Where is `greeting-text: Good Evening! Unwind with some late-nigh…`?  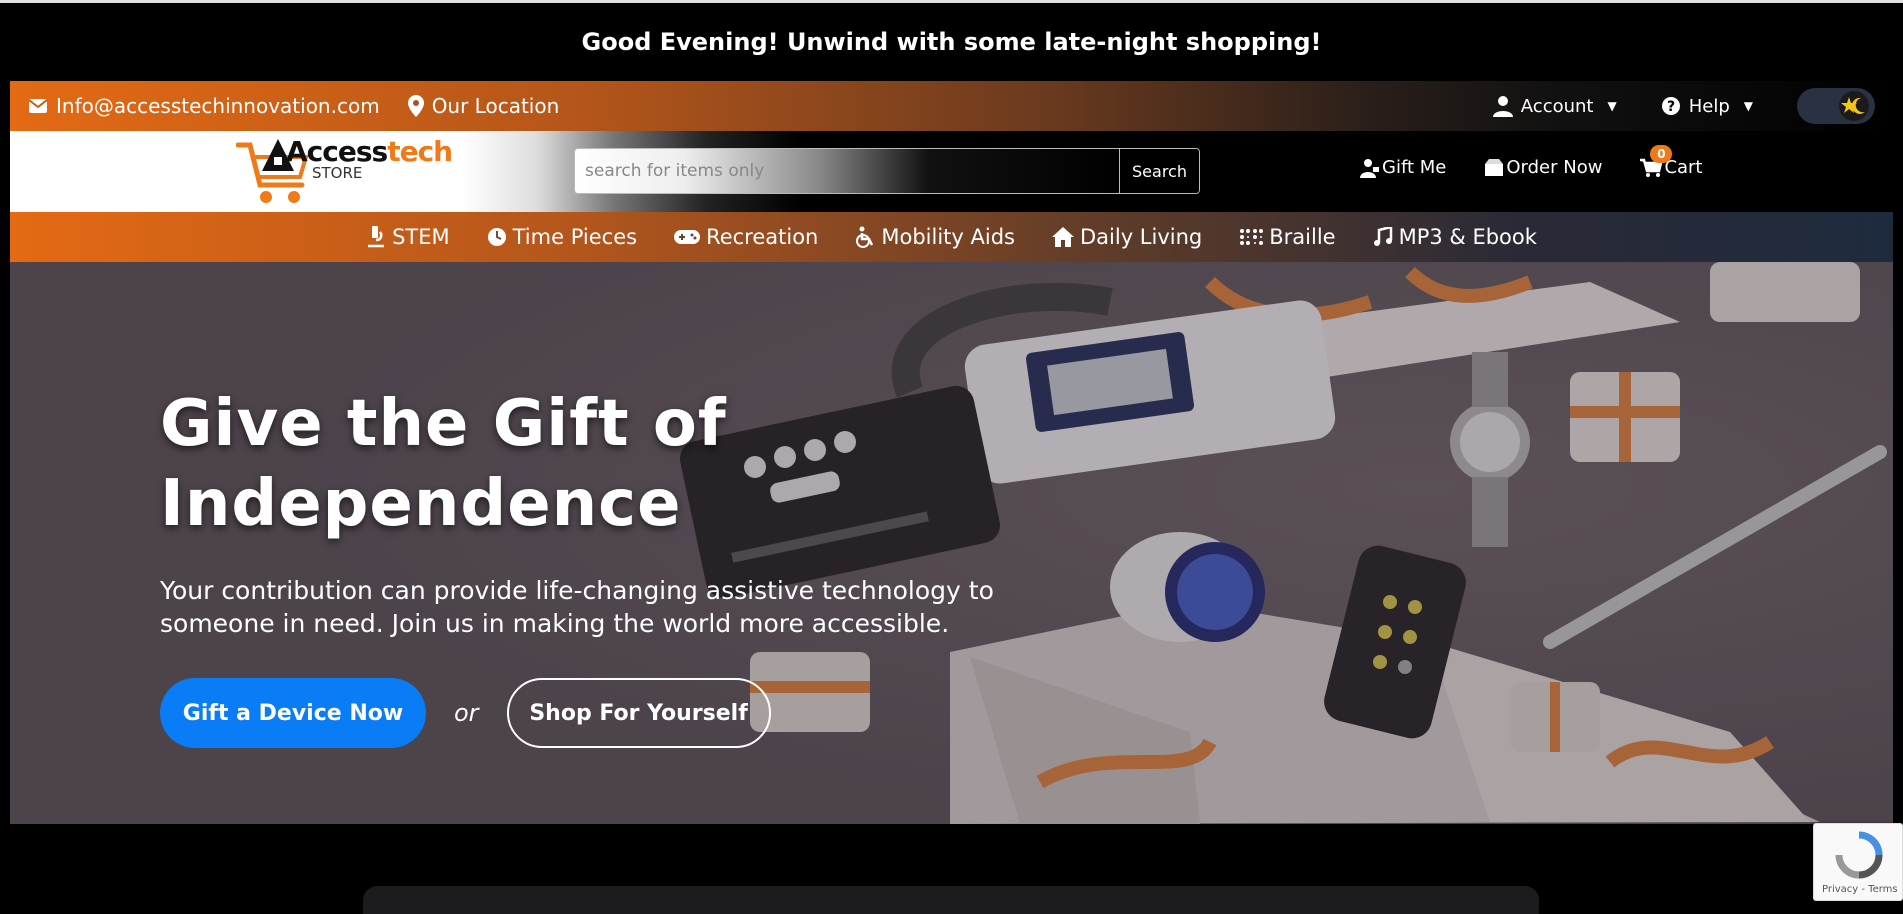
greeting-text: Good Evening! Unwind with some late-nigh… is located at coordinates (951, 42).